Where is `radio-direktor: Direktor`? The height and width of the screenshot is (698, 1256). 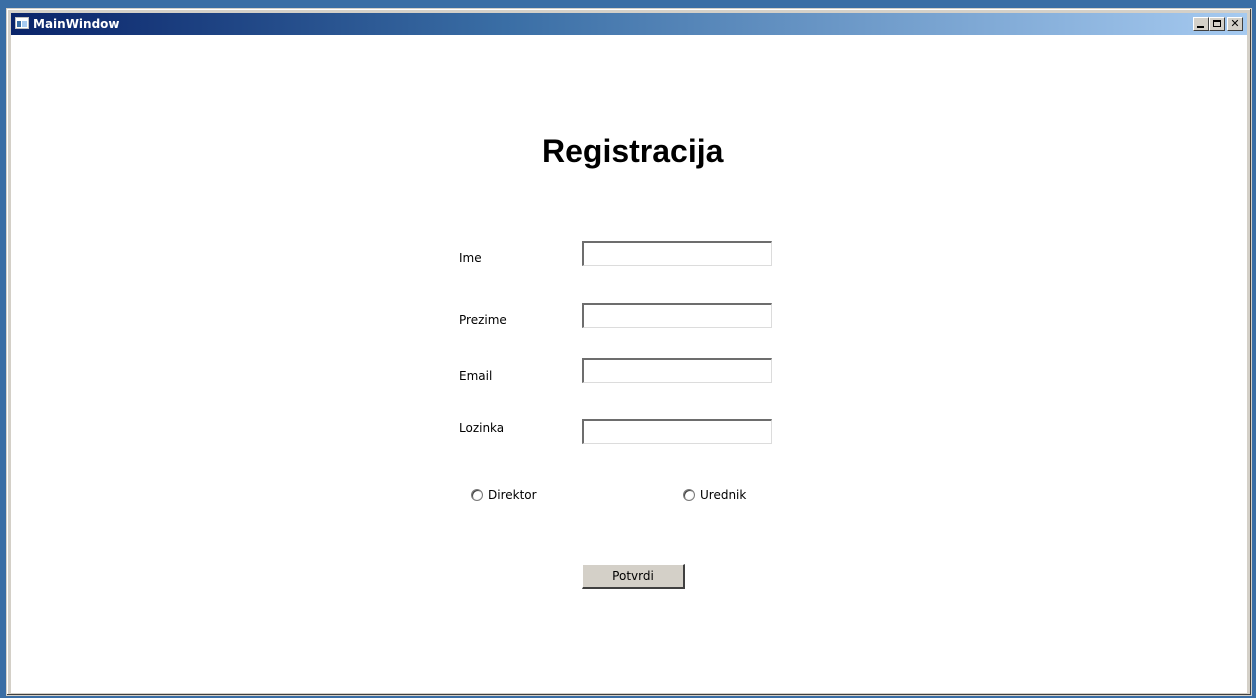 radio-direktor: Direktor is located at coordinates (504, 495).